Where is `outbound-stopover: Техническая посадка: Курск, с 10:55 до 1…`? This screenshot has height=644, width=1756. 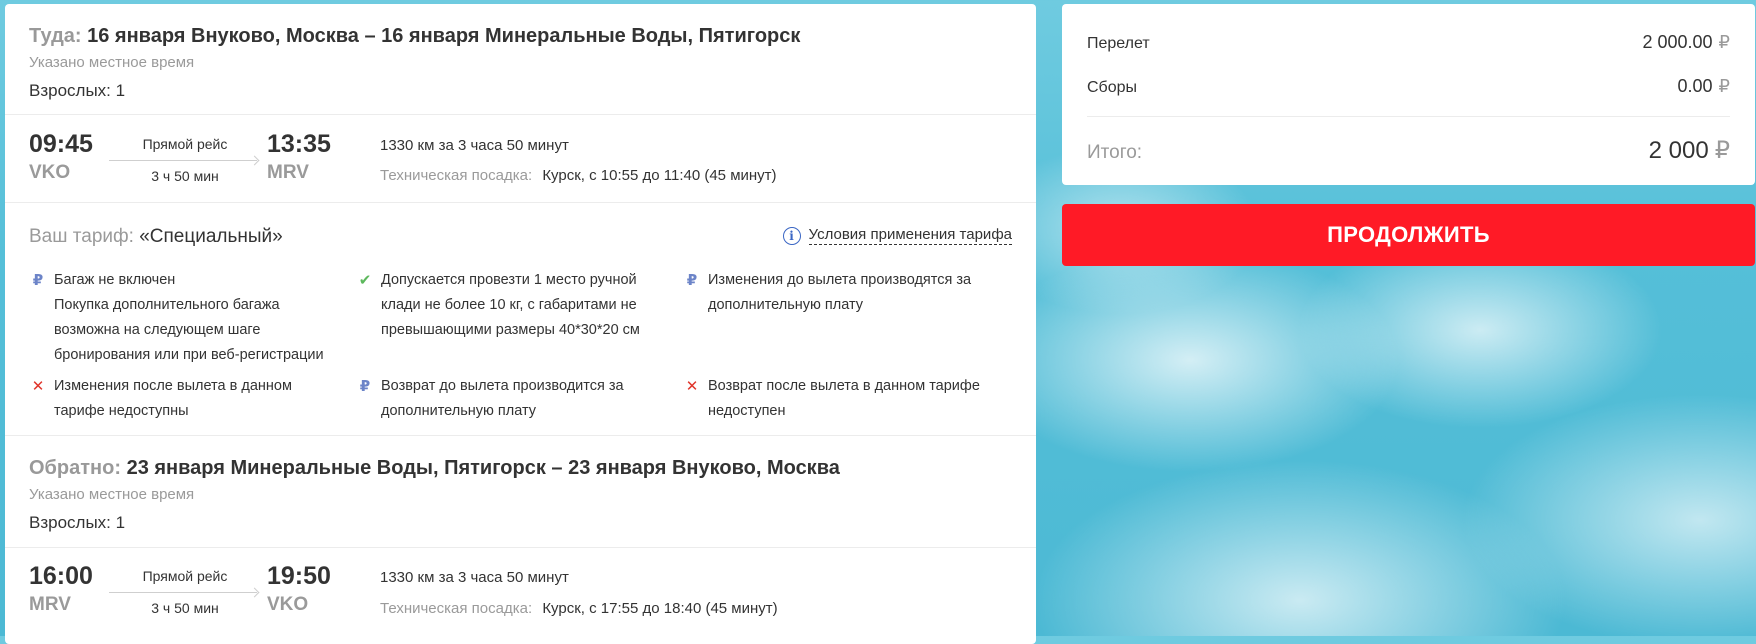 outbound-stopover: Техническая посадка: Курск, с 10:55 до 1… is located at coordinates (578, 175).